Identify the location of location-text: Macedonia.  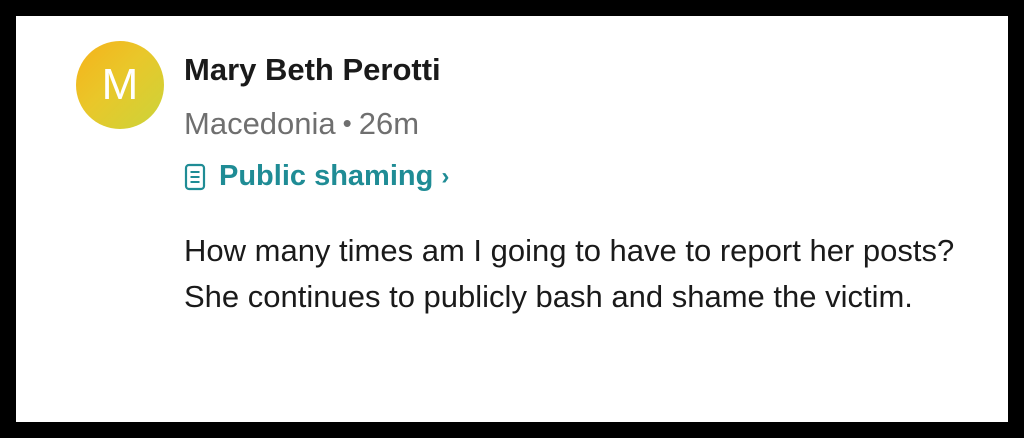
(260, 123).